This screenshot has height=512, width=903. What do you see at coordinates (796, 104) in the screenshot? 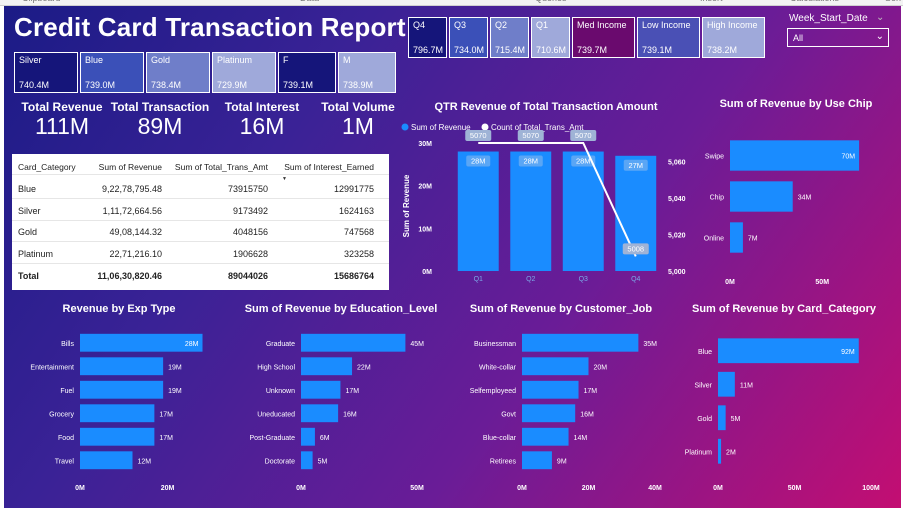
I see `chart-title: Sum of Revenue by Use Chip` at bounding box center [796, 104].